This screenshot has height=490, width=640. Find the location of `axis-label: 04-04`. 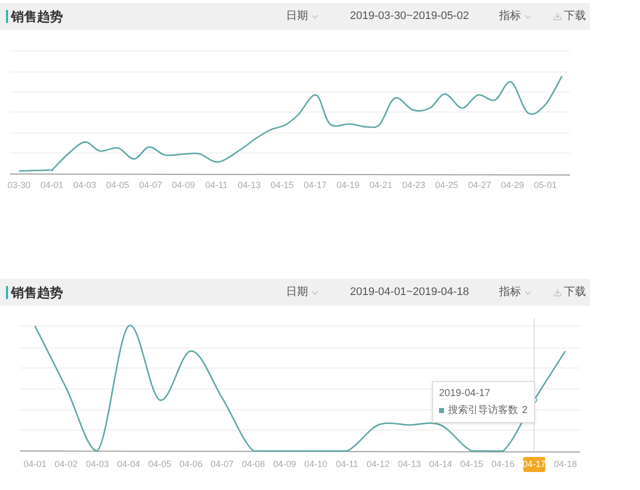

axis-label: 04-04 is located at coordinates (128, 464).